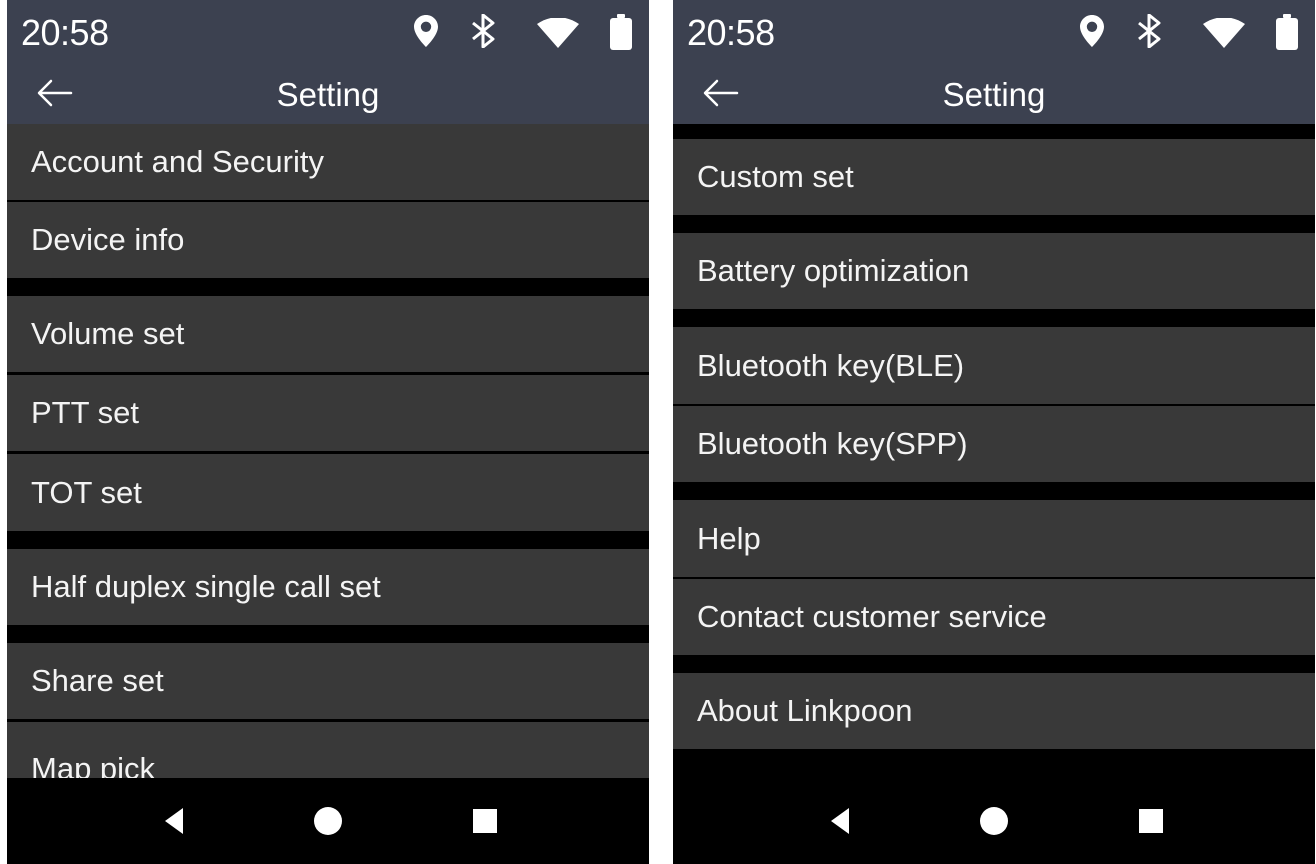 The width and height of the screenshot is (1316, 864). I want to click on menu-item-battery-optimization: Battery optimization, so click(994, 271).